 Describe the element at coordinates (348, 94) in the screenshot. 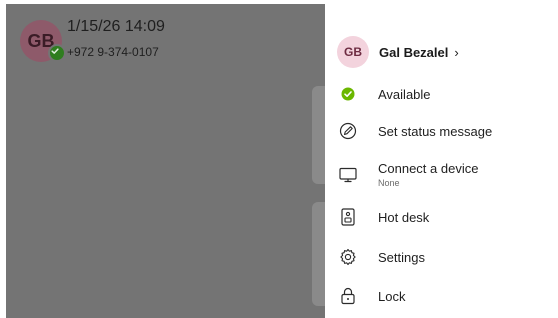

I see `available-status-icon` at that location.